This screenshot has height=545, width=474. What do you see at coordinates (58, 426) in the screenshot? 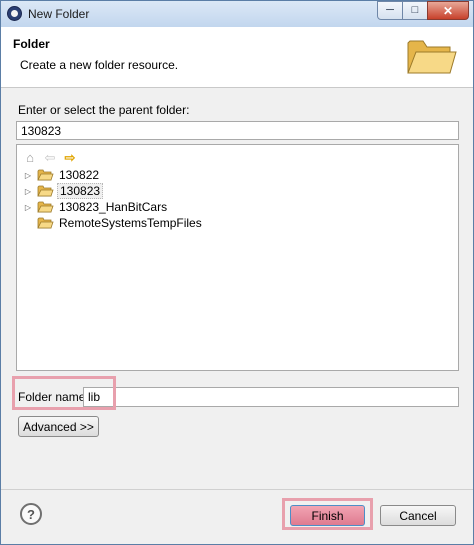
I see `advanced-button: Advanced >>` at bounding box center [58, 426].